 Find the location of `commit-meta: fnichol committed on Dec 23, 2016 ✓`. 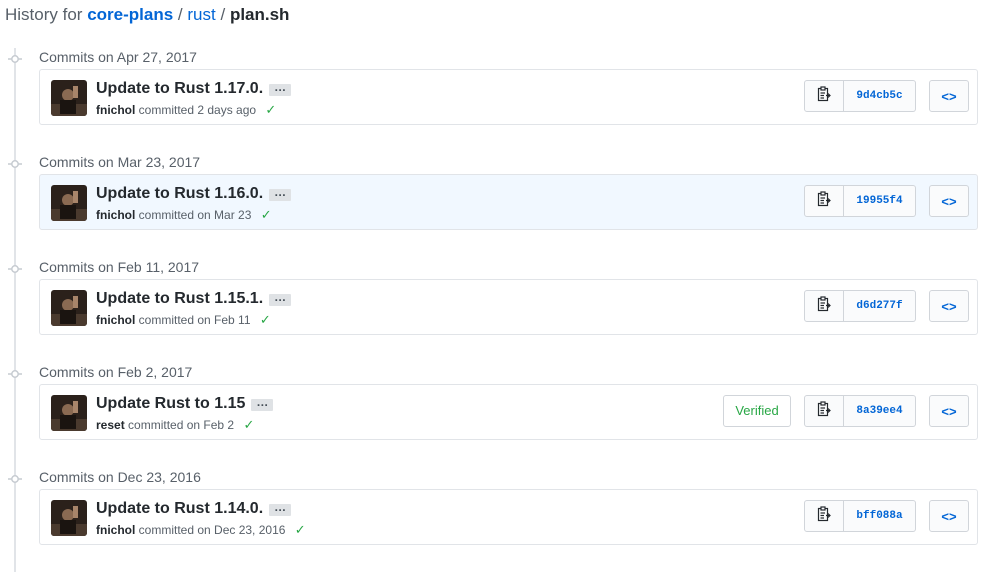

commit-meta: fnichol committed on Dec 23, 2016 ✓ is located at coordinates (201, 530).